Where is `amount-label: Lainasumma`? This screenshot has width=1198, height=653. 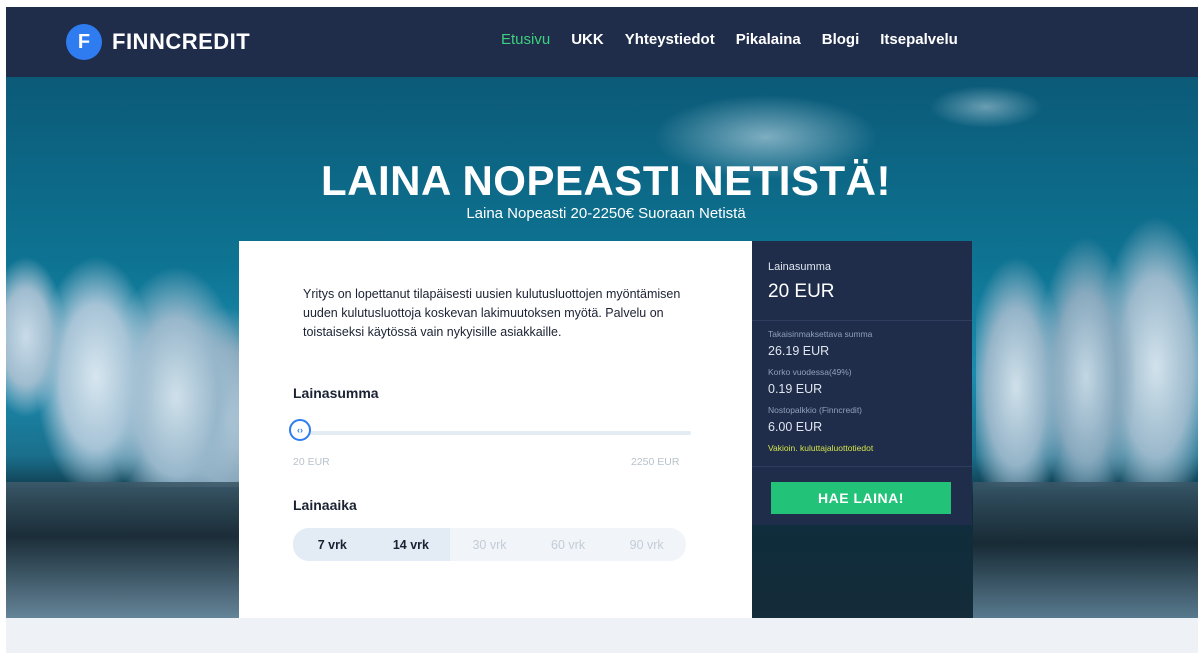 amount-label: Lainasumma is located at coordinates (336, 393).